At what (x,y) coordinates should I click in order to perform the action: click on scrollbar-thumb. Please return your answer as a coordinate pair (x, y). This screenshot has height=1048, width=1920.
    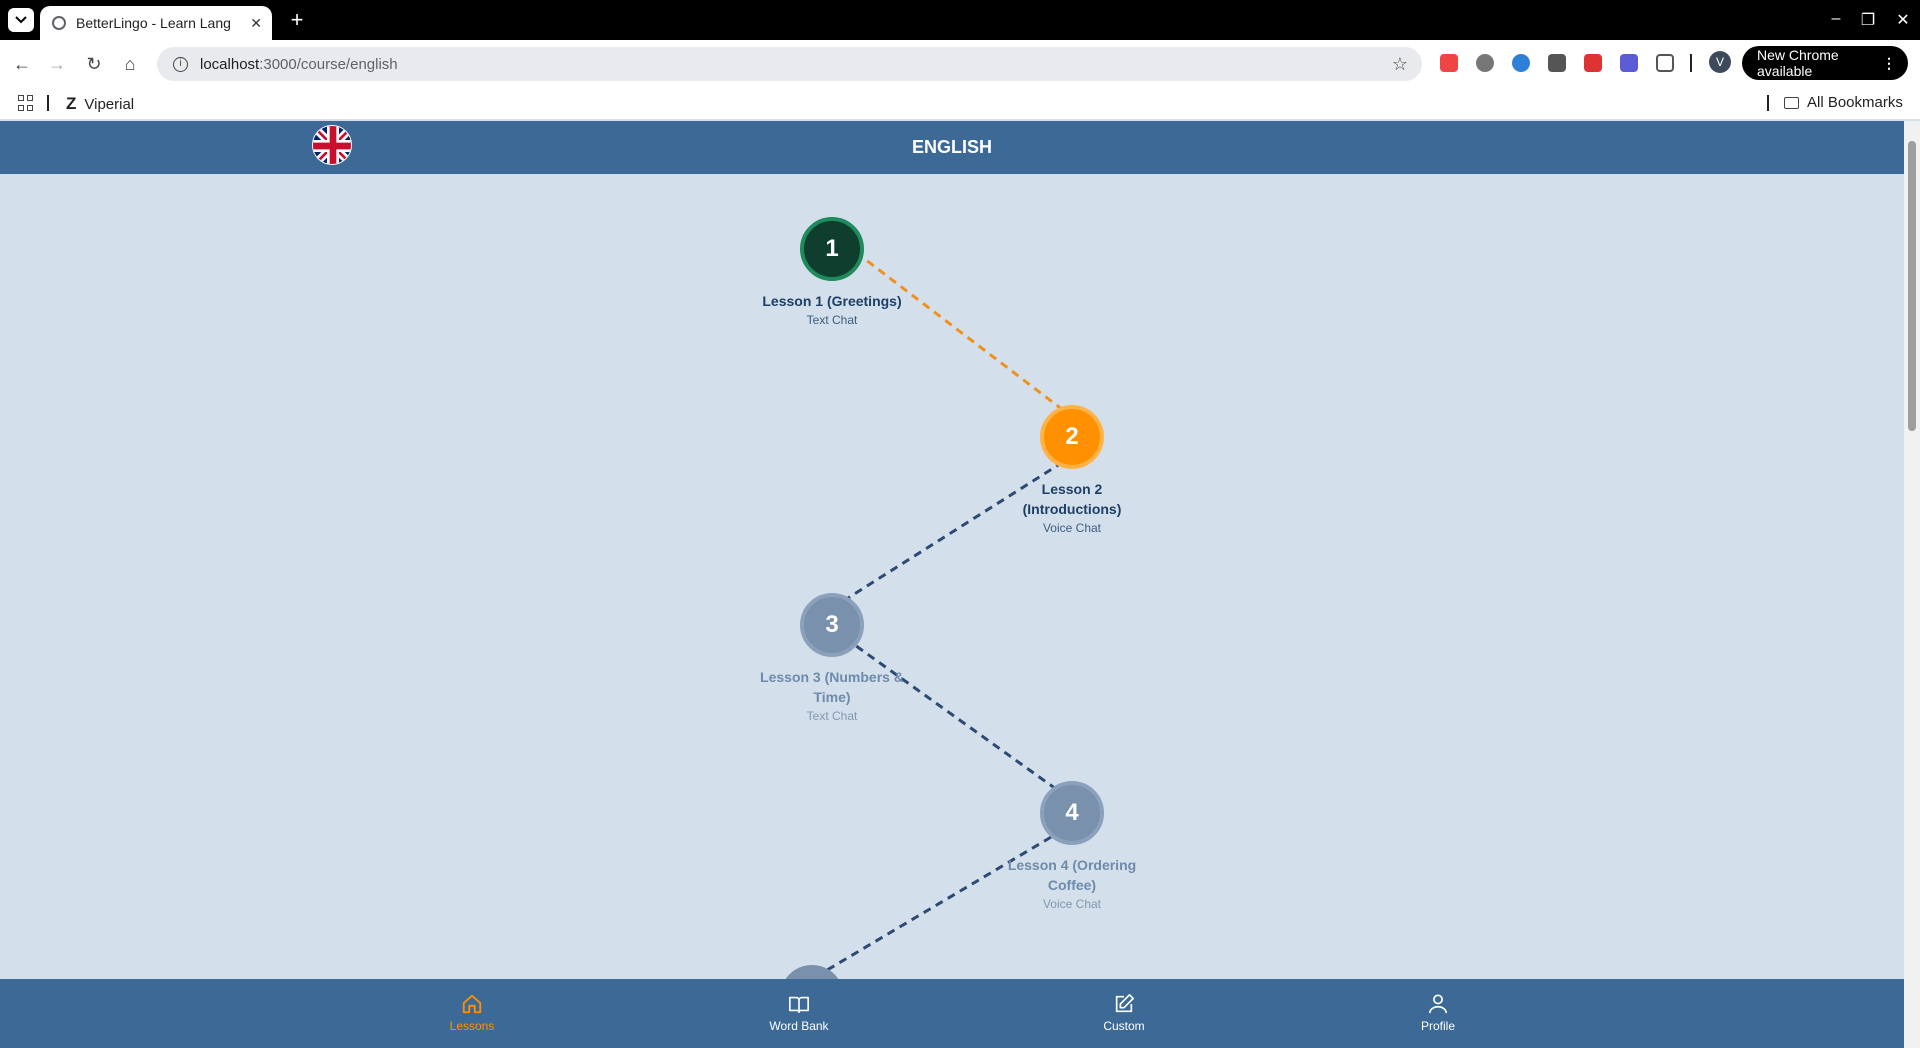
    Looking at the image, I should click on (1912, 286).